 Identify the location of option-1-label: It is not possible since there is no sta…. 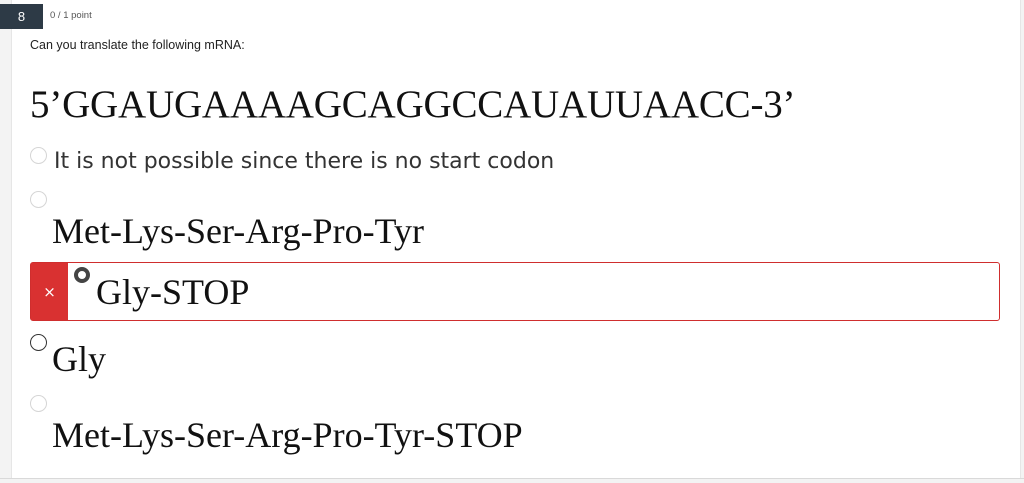
(304, 161).